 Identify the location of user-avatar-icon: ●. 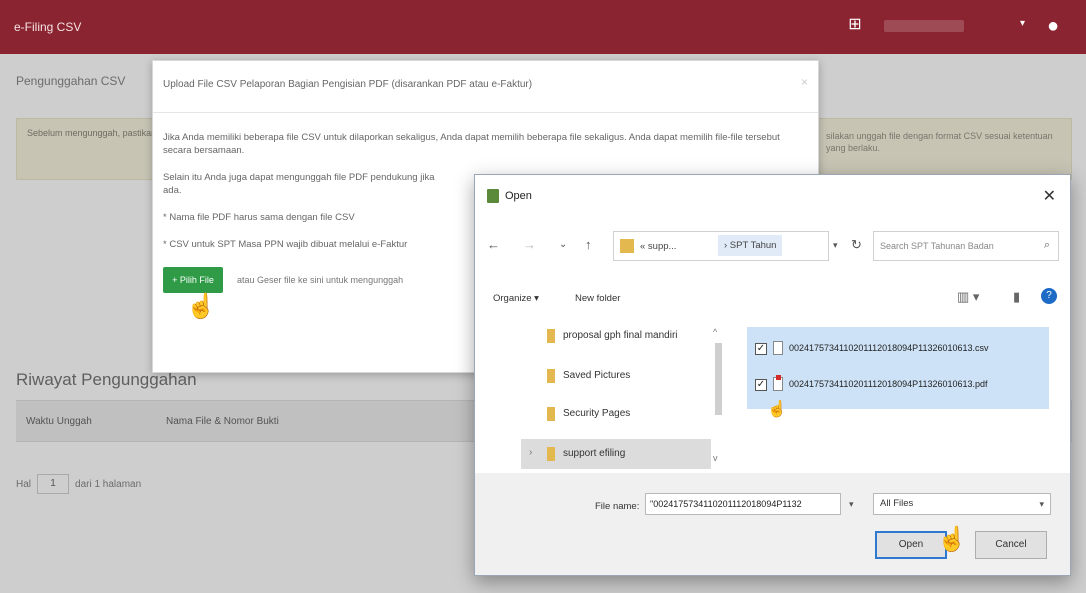
(1053, 26).